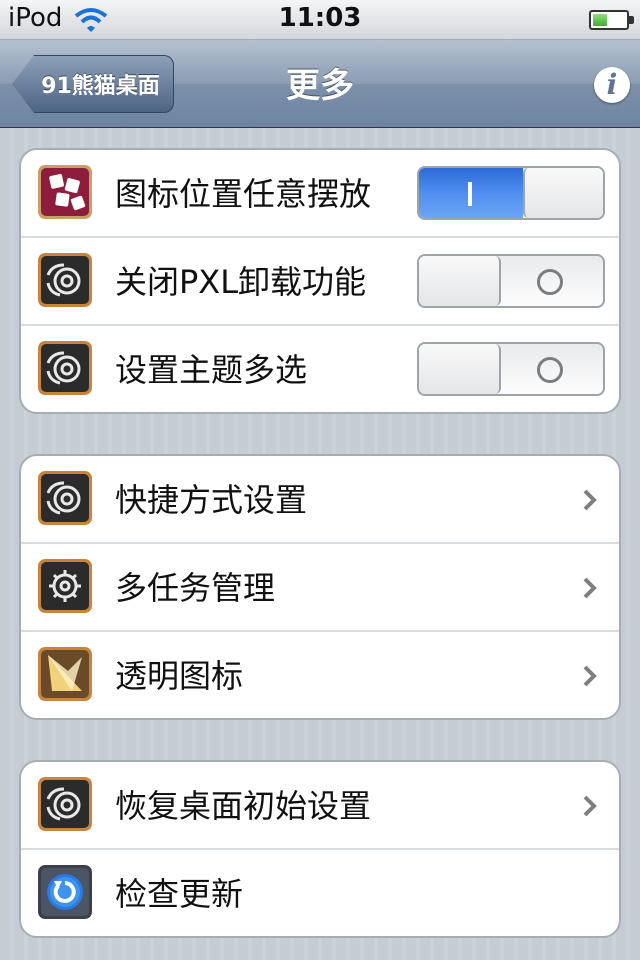 This screenshot has width=640, height=960. What do you see at coordinates (179, 676) in the screenshot?
I see `row-label: 透明图标` at bounding box center [179, 676].